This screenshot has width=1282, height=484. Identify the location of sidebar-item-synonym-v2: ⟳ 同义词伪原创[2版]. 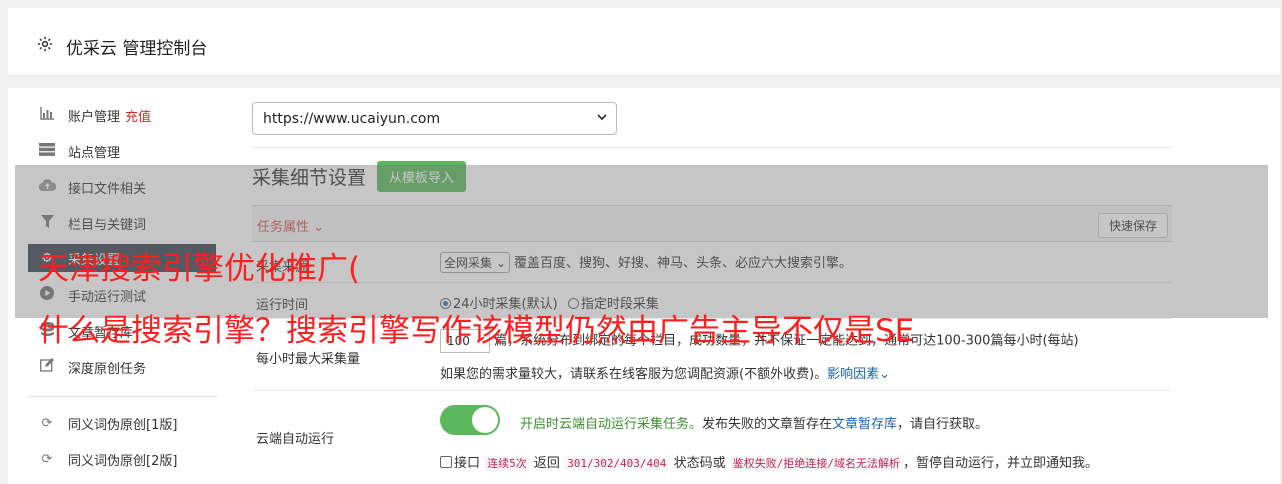
(123, 459).